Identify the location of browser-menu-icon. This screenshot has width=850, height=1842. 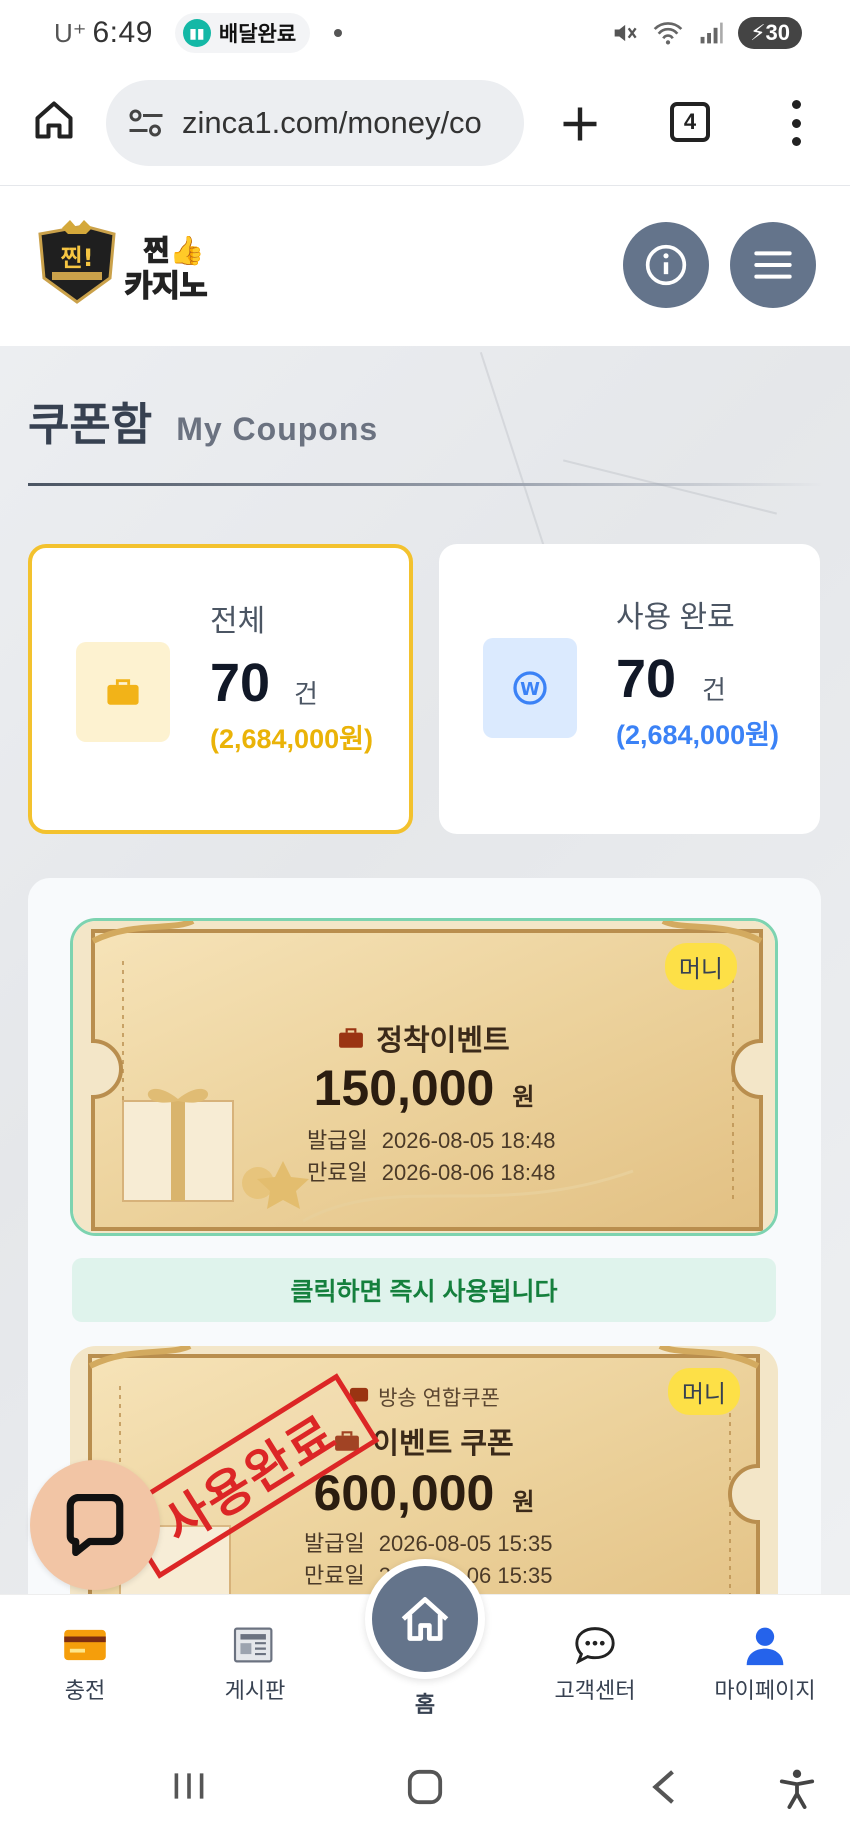
(796, 123).